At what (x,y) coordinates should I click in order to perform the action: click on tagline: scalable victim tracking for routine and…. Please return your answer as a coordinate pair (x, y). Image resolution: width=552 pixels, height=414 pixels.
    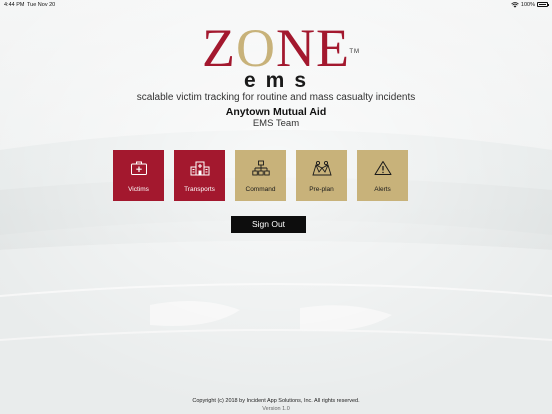
    Looking at the image, I should click on (276, 97).